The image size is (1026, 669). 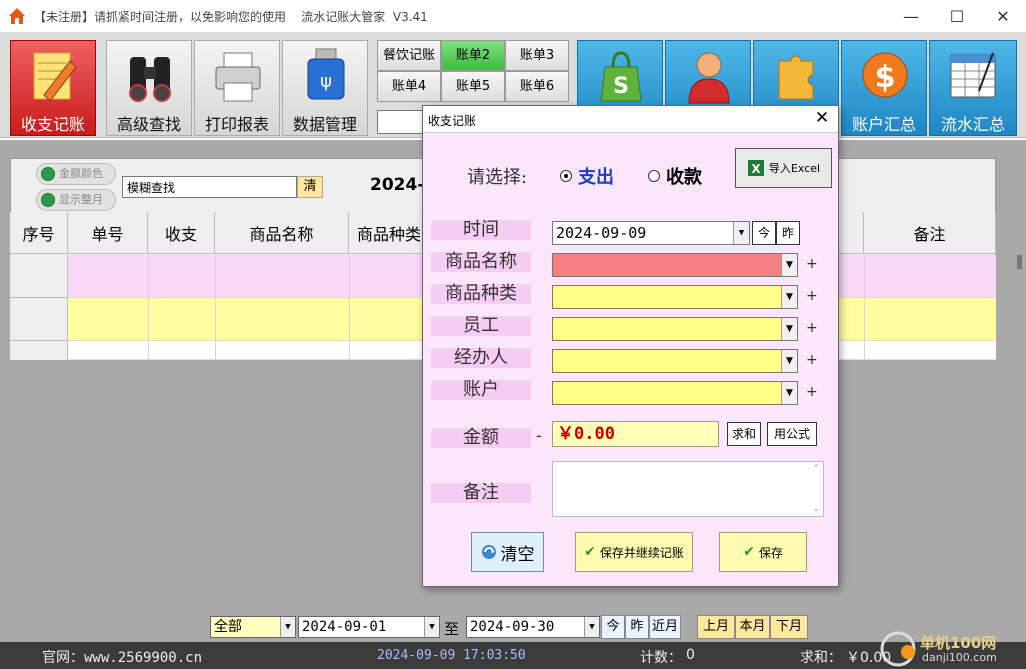 What do you see at coordinates (512, 627) in the screenshot?
I see `date-to-value: 2024-09-30` at bounding box center [512, 627].